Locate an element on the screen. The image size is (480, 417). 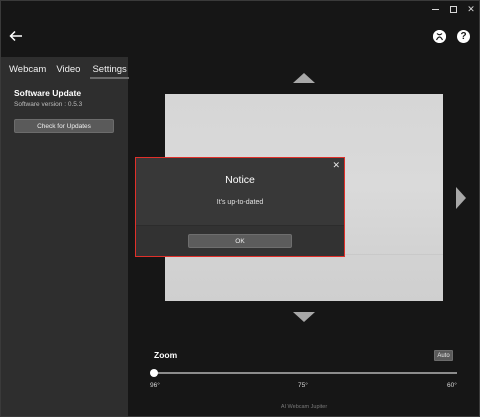
tab-bar: Webcam Video Settings is located at coordinates (65, 69).